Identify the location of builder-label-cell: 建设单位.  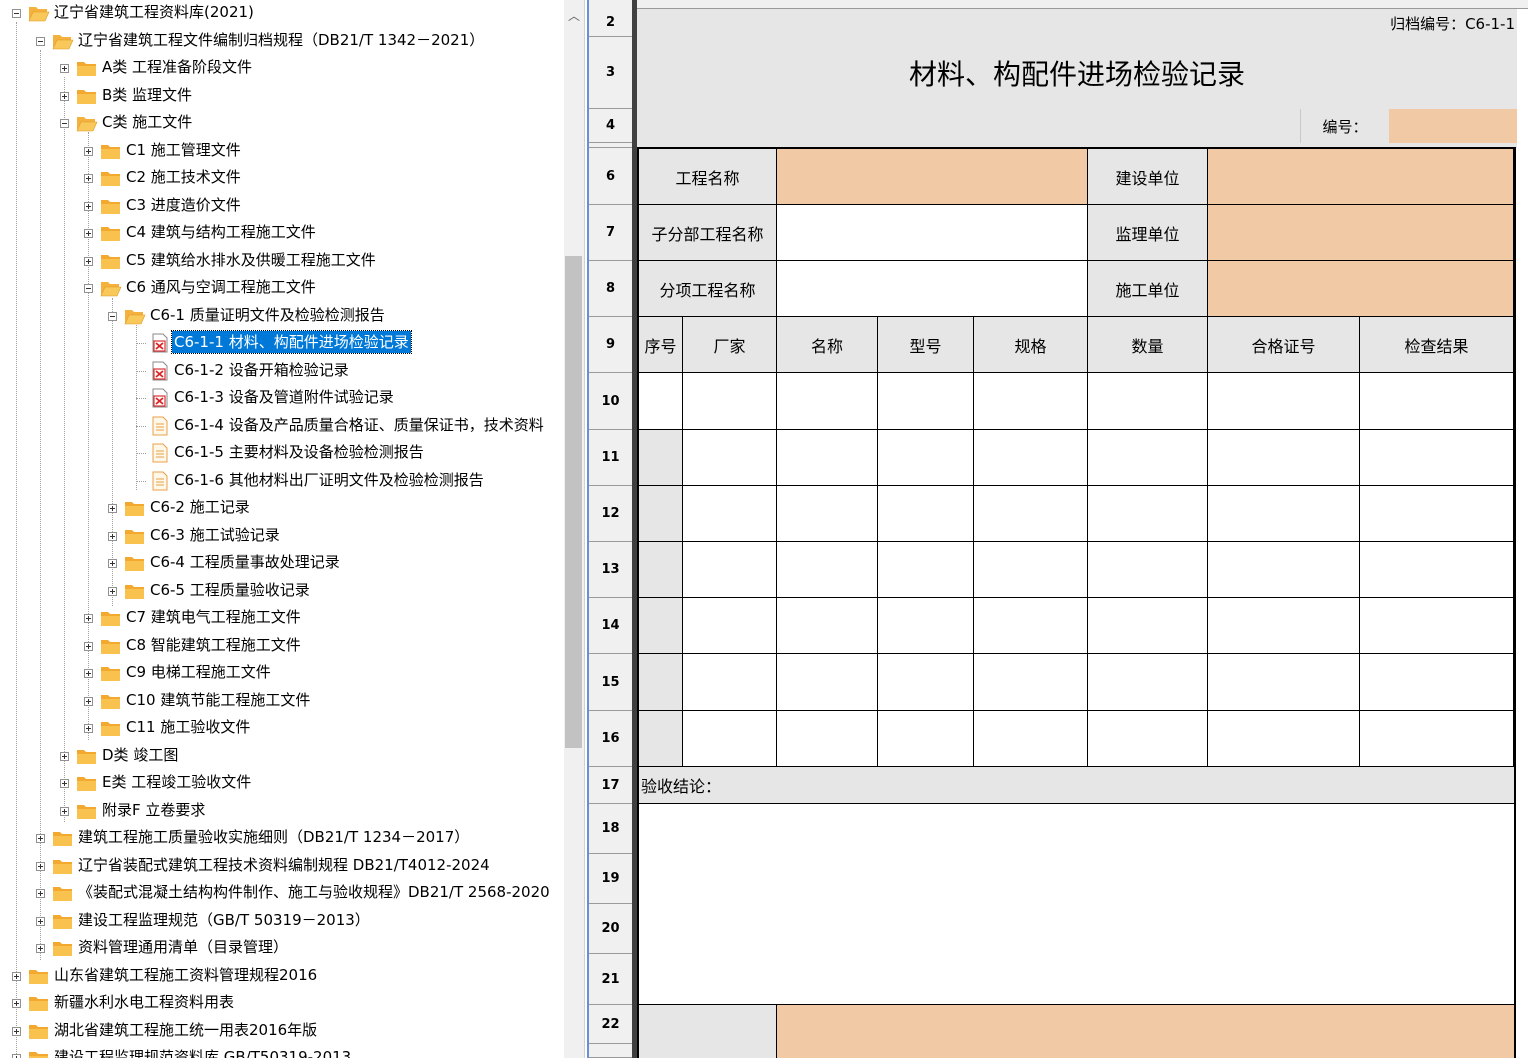
(1148, 177).